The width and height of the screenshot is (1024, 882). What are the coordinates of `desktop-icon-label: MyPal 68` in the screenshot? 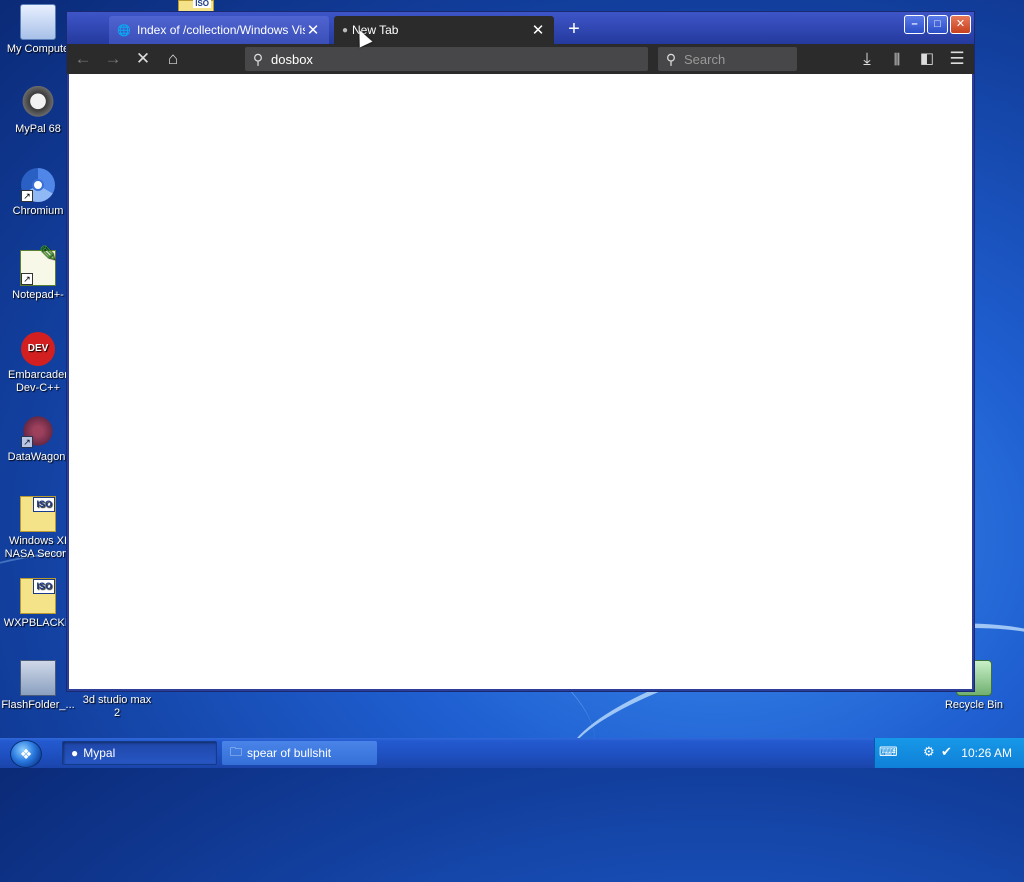 It's located at (38, 129).